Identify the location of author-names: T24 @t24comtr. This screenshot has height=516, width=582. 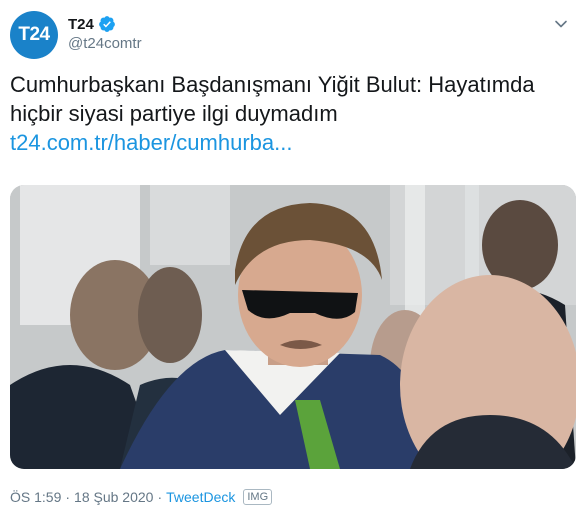
(105, 34).